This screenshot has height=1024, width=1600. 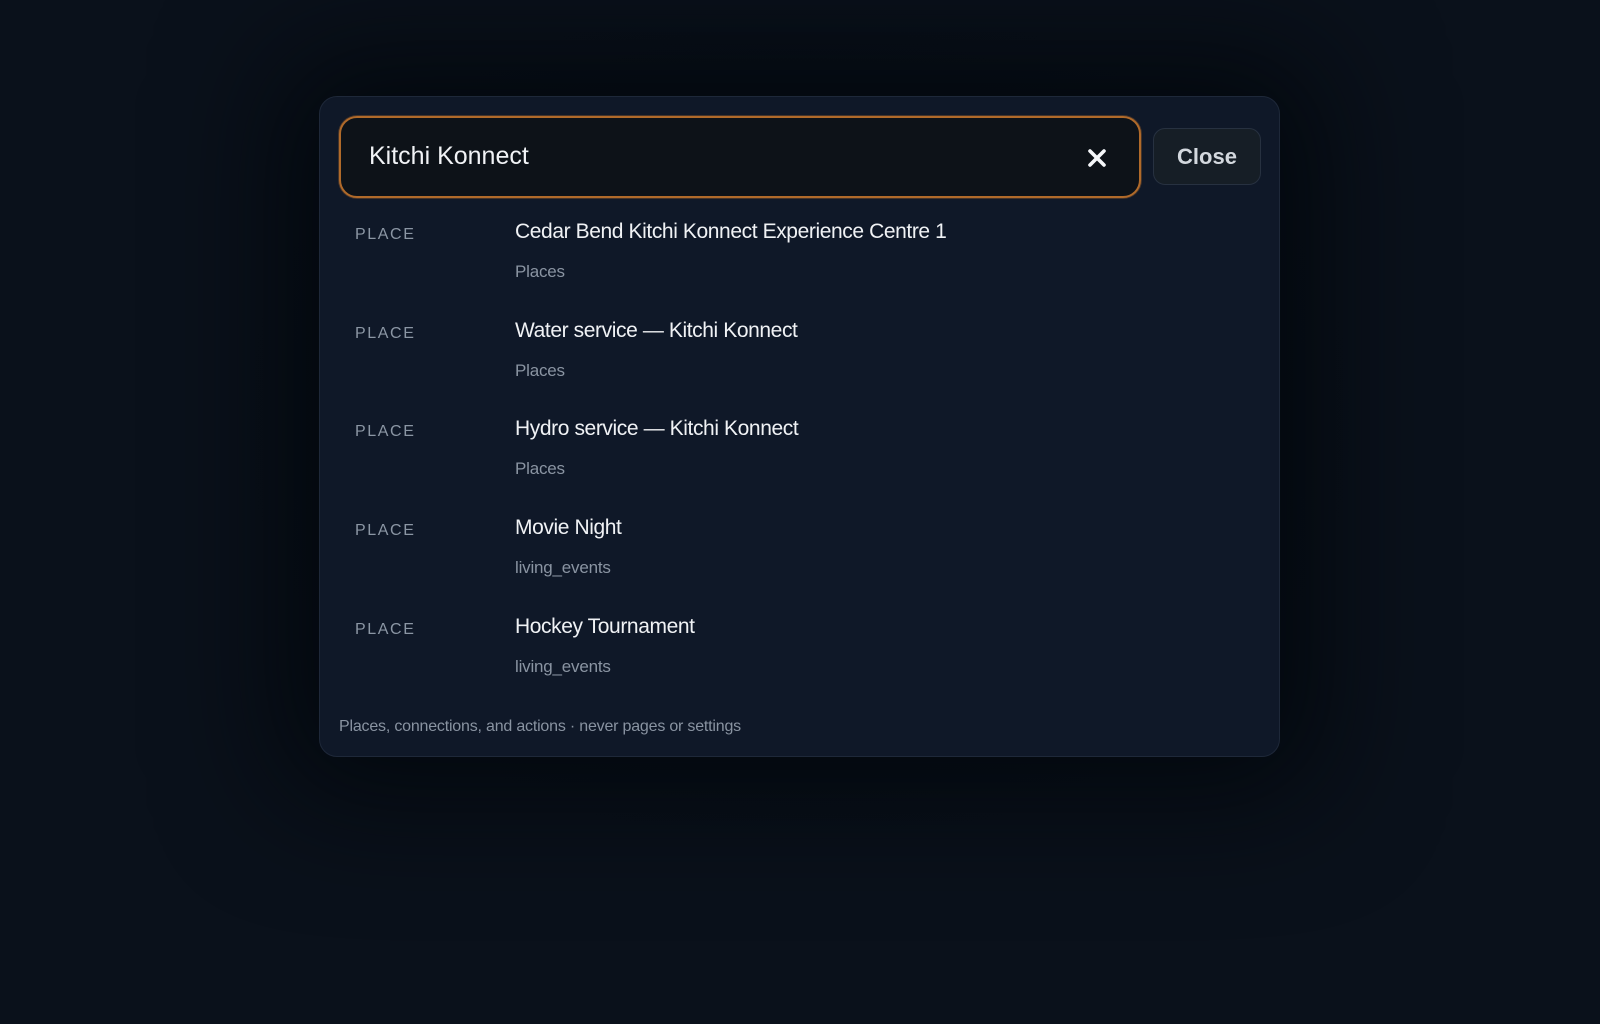 What do you see at coordinates (799, 553) in the screenshot?
I see `result-item: PLACE Movie Night living_events` at bounding box center [799, 553].